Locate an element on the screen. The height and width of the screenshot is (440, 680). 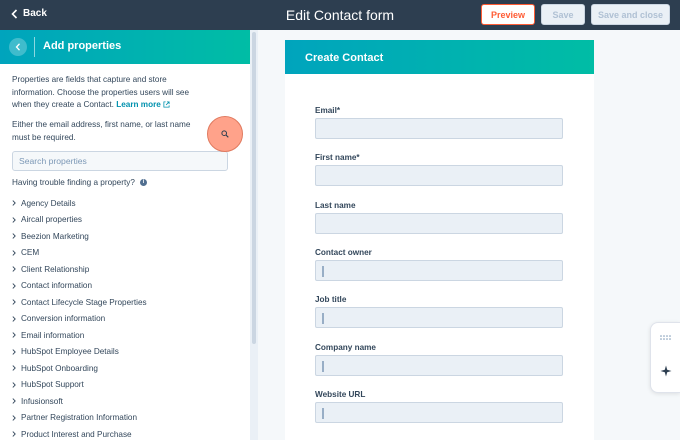
sparkle-icon is located at coordinates (666, 371).